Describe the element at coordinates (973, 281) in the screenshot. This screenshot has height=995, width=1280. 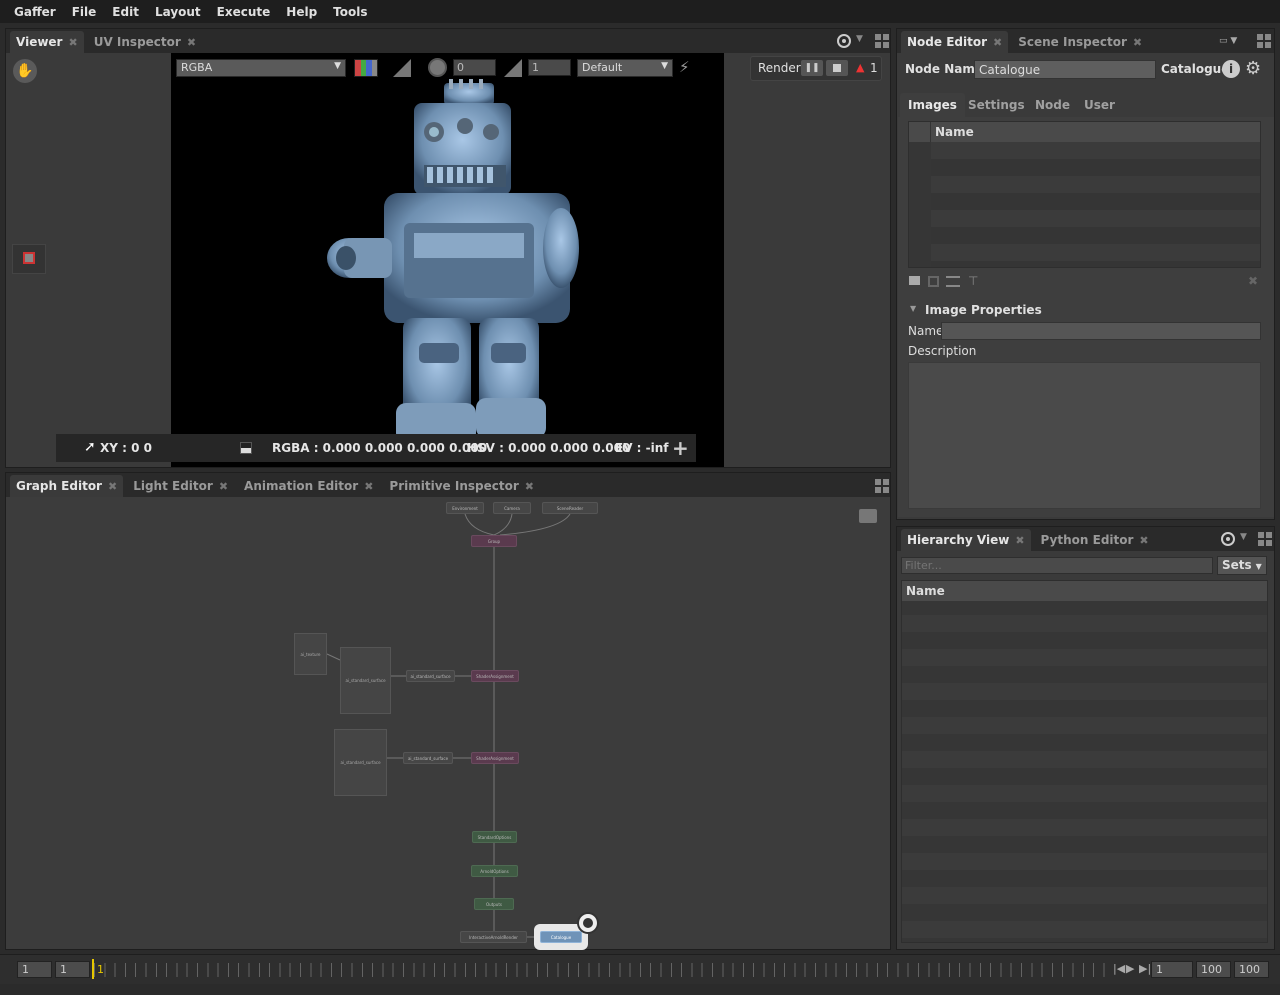
I see `pin-icon: ⊤` at that location.